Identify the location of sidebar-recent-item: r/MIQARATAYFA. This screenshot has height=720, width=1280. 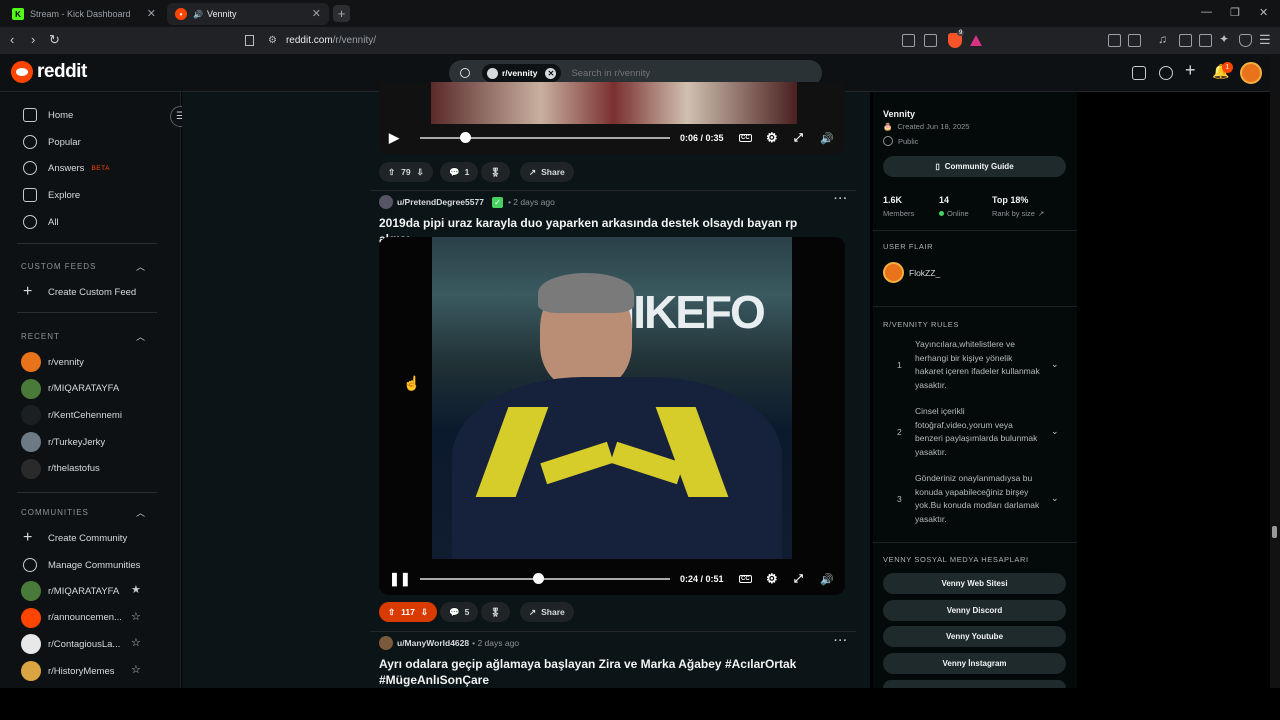
(70, 388).